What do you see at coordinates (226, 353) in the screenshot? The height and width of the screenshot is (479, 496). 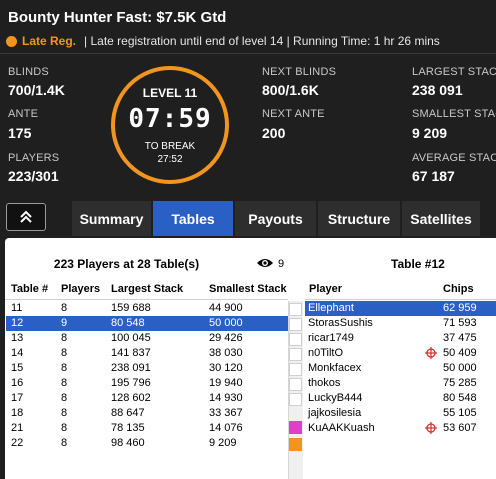 I see `table-smallest-stack: 38 030` at bounding box center [226, 353].